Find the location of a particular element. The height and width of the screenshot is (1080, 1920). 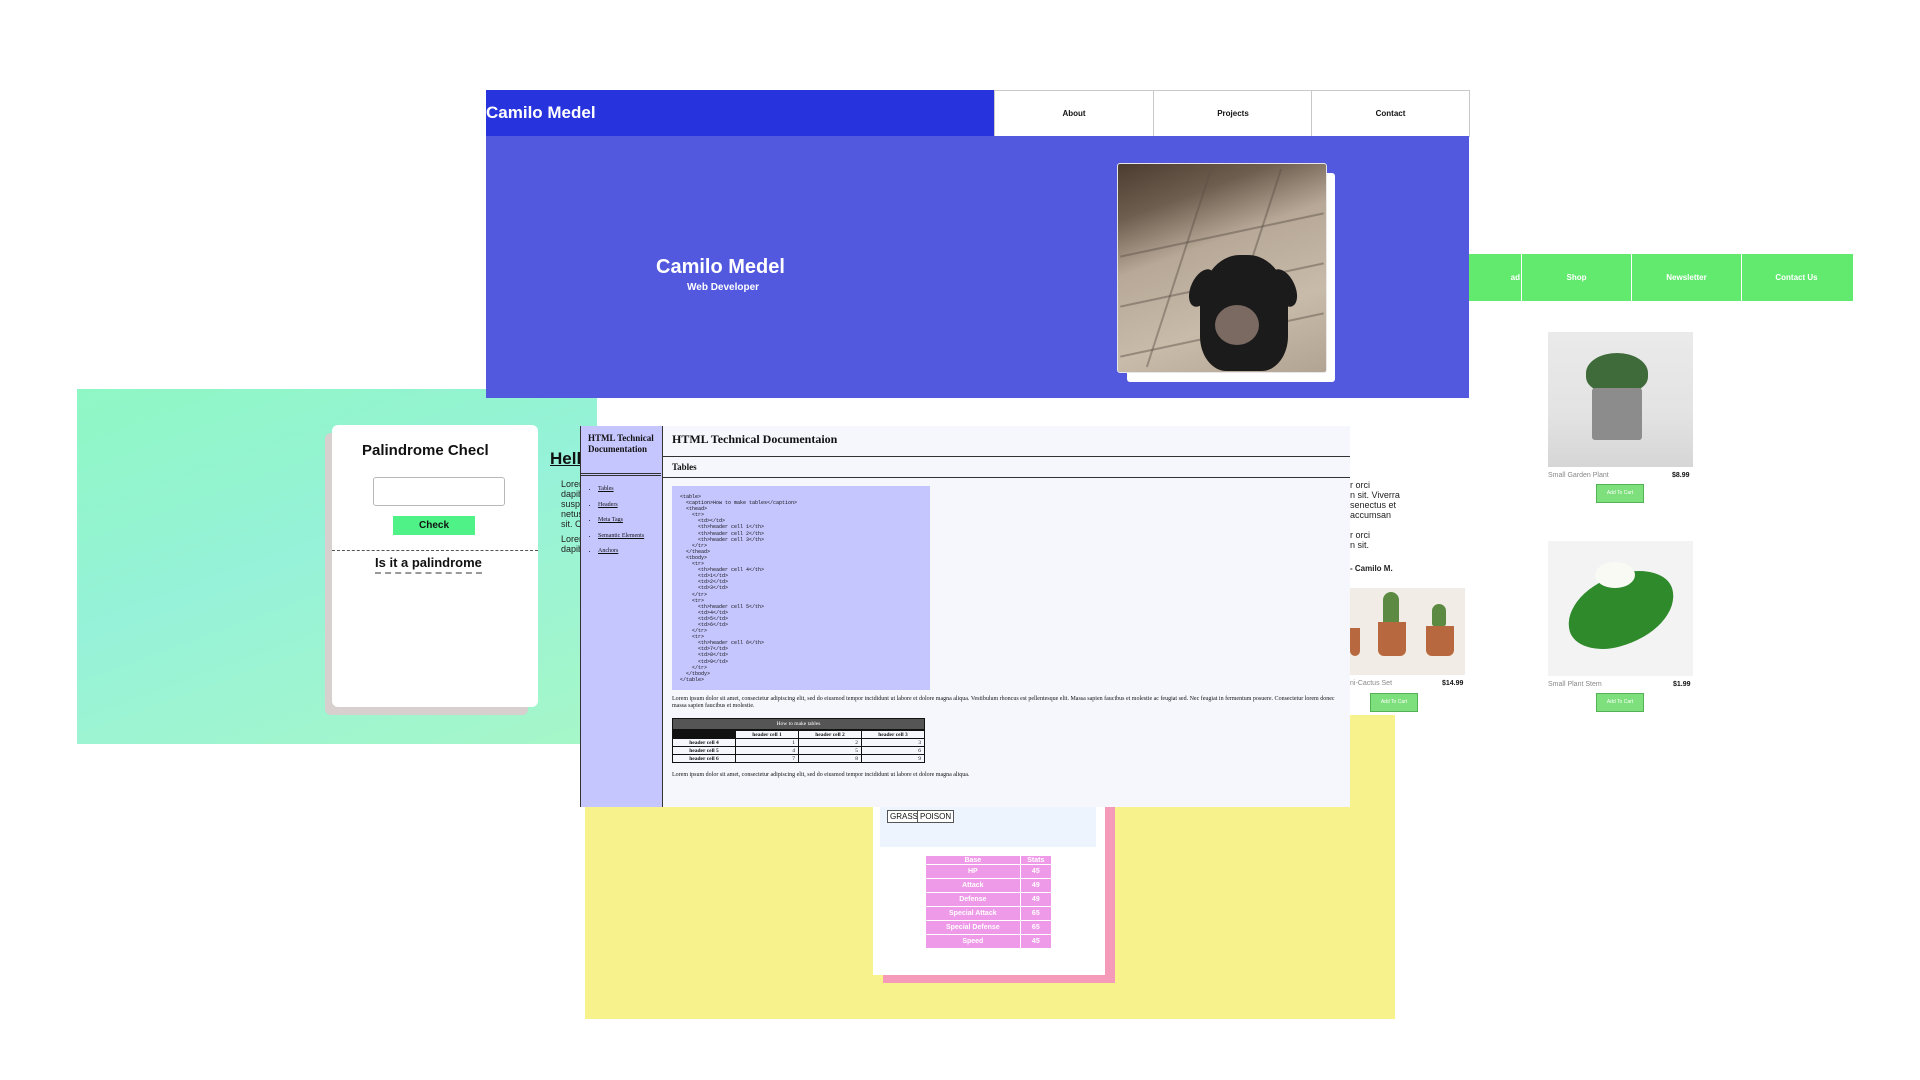

about-line: netus is located at coordinates (571, 514).